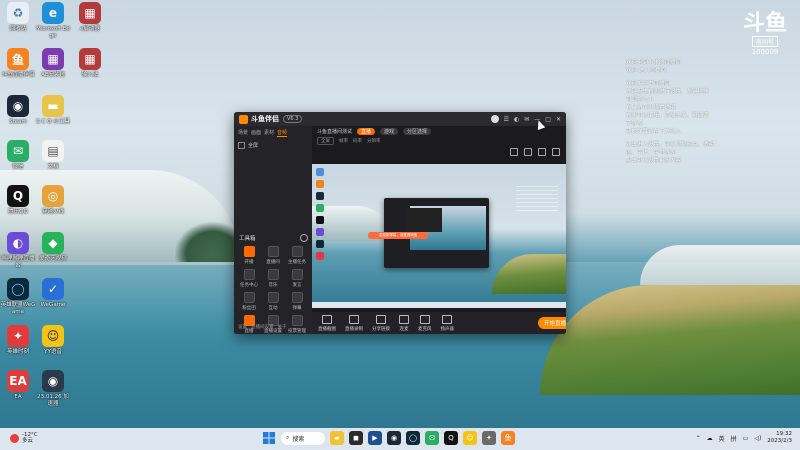 The height and width of the screenshot is (450, 800). I want to click on ime-indicator: 英, so click(722, 438).